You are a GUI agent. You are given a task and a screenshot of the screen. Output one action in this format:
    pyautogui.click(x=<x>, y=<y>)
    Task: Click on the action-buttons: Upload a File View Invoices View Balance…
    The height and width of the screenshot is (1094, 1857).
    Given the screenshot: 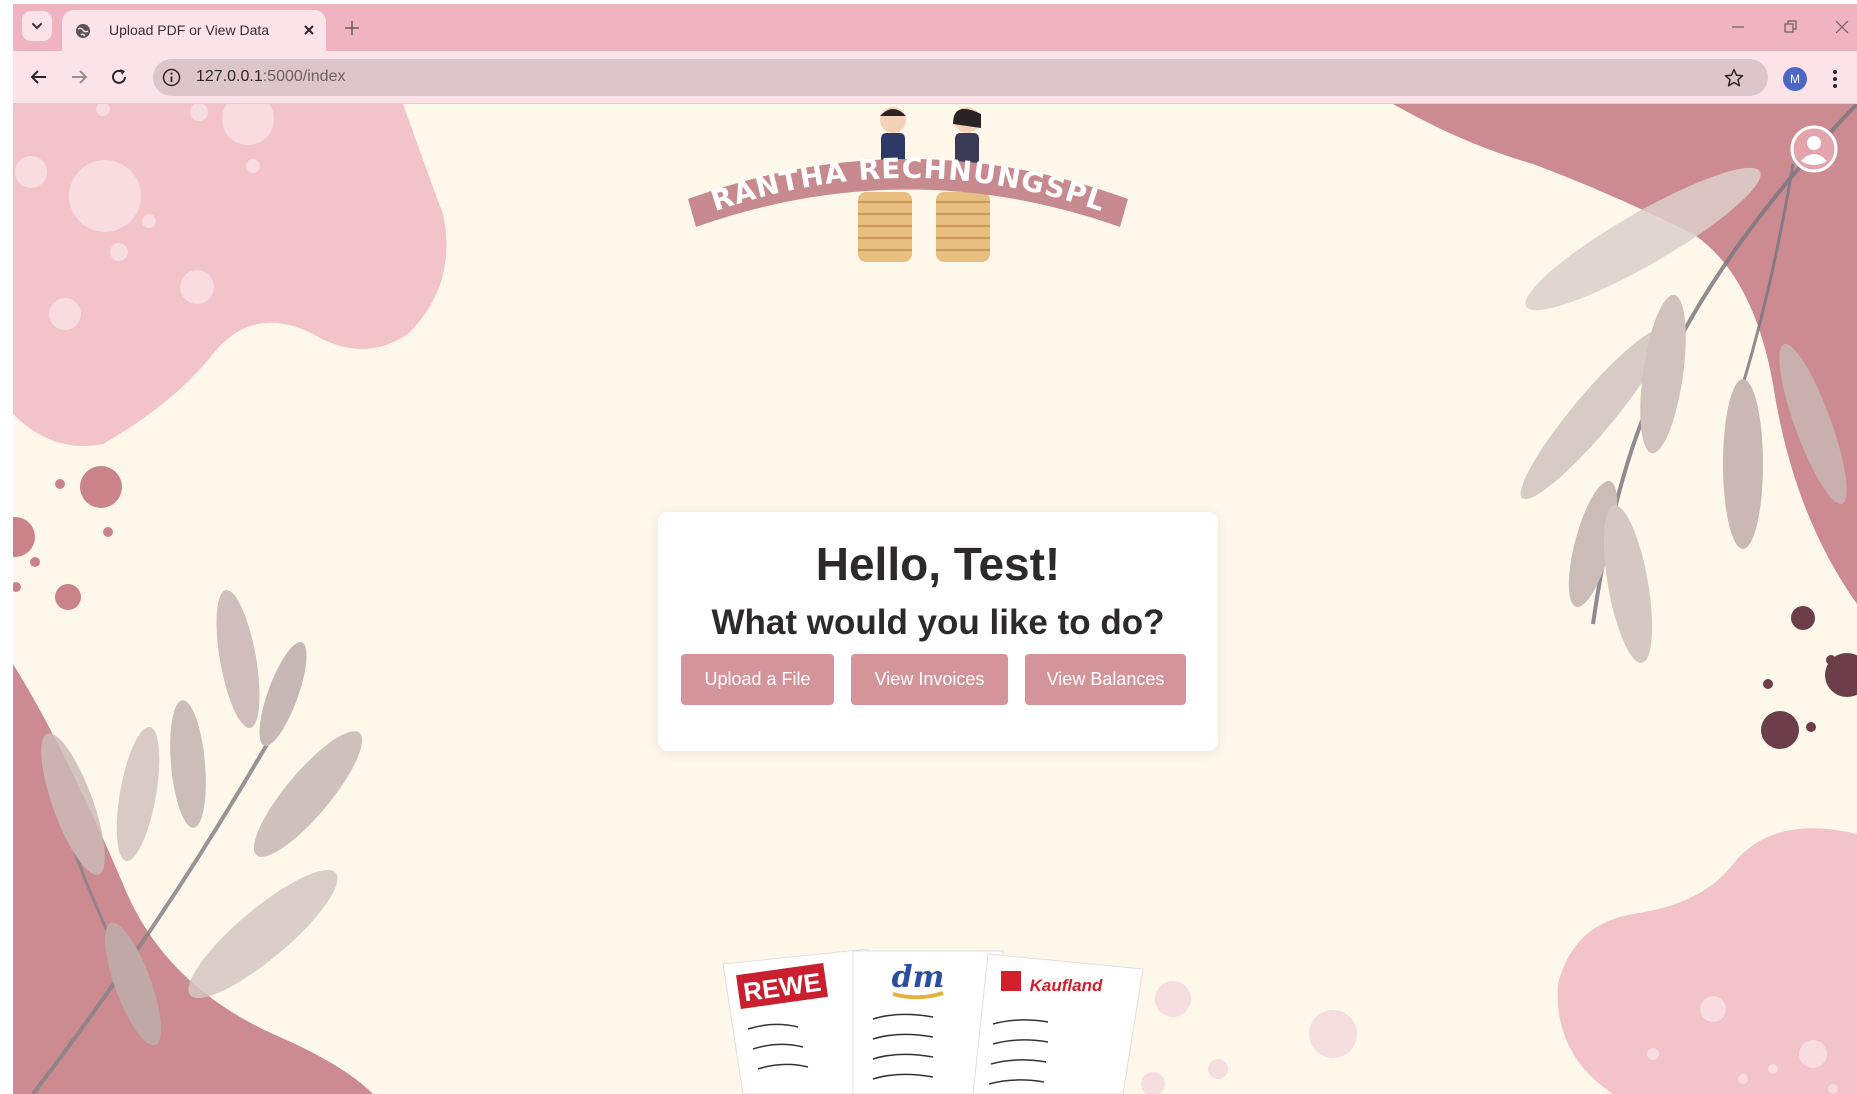 What is the action you would take?
    pyautogui.click(x=933, y=679)
    